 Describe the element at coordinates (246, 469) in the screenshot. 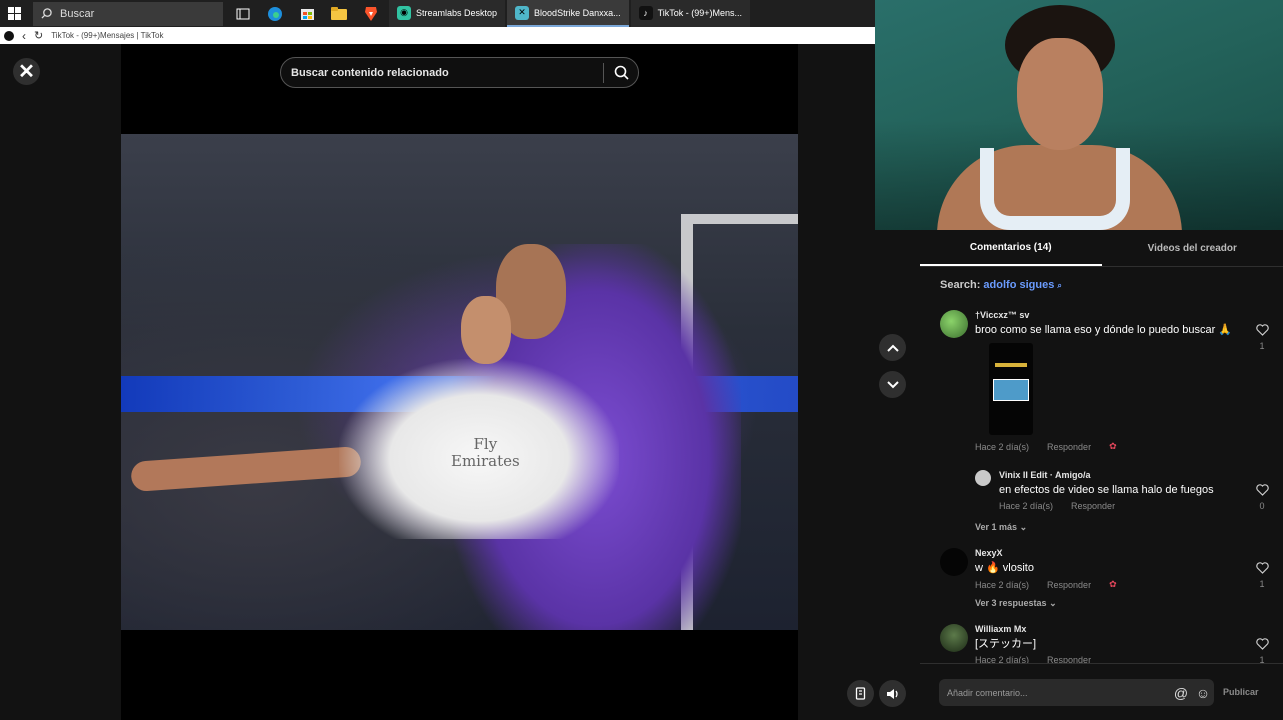

I see `player-arm` at that location.